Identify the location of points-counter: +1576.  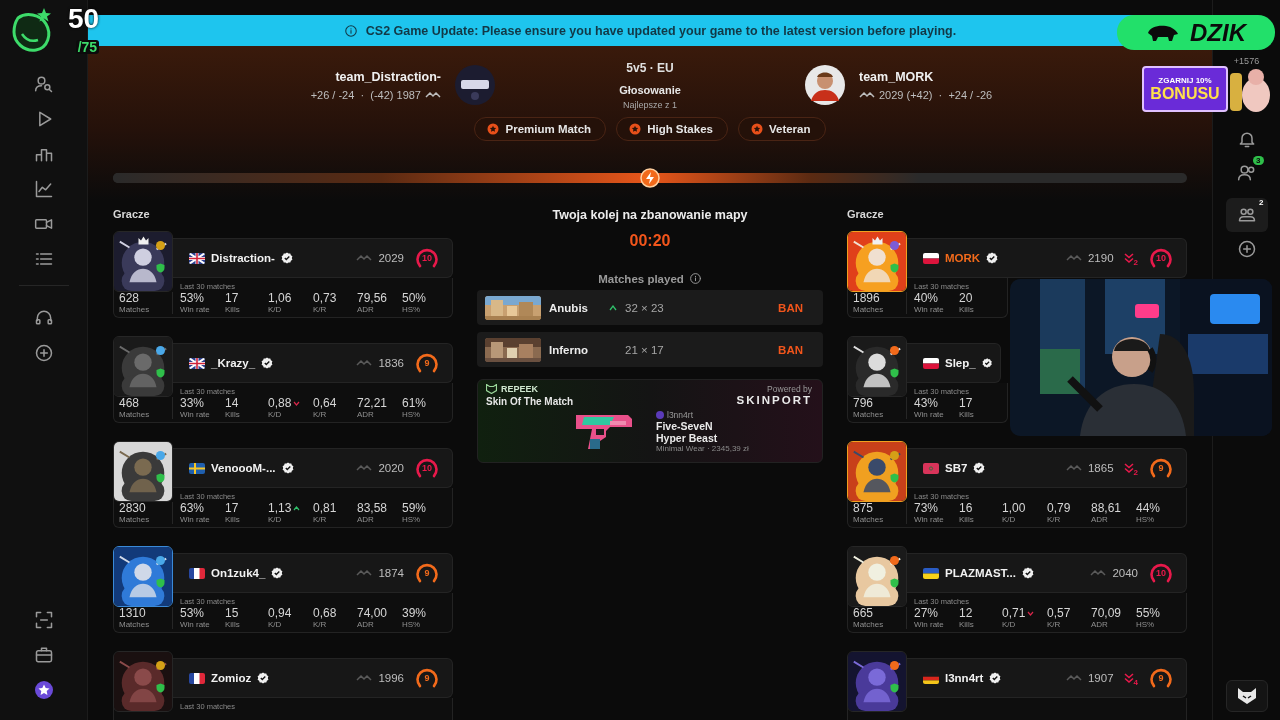
(1246, 61).